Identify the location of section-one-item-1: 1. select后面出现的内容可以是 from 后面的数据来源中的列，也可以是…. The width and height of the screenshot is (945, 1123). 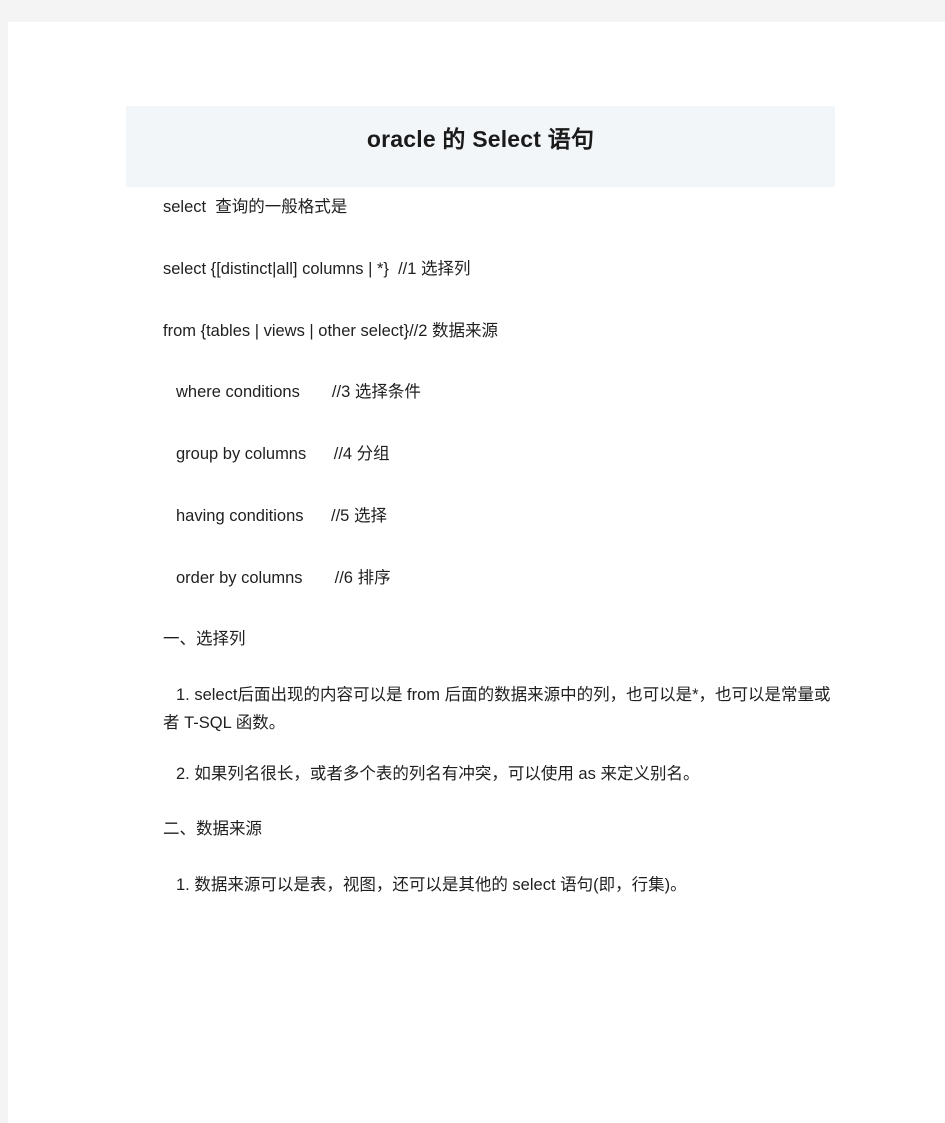
(497, 709).